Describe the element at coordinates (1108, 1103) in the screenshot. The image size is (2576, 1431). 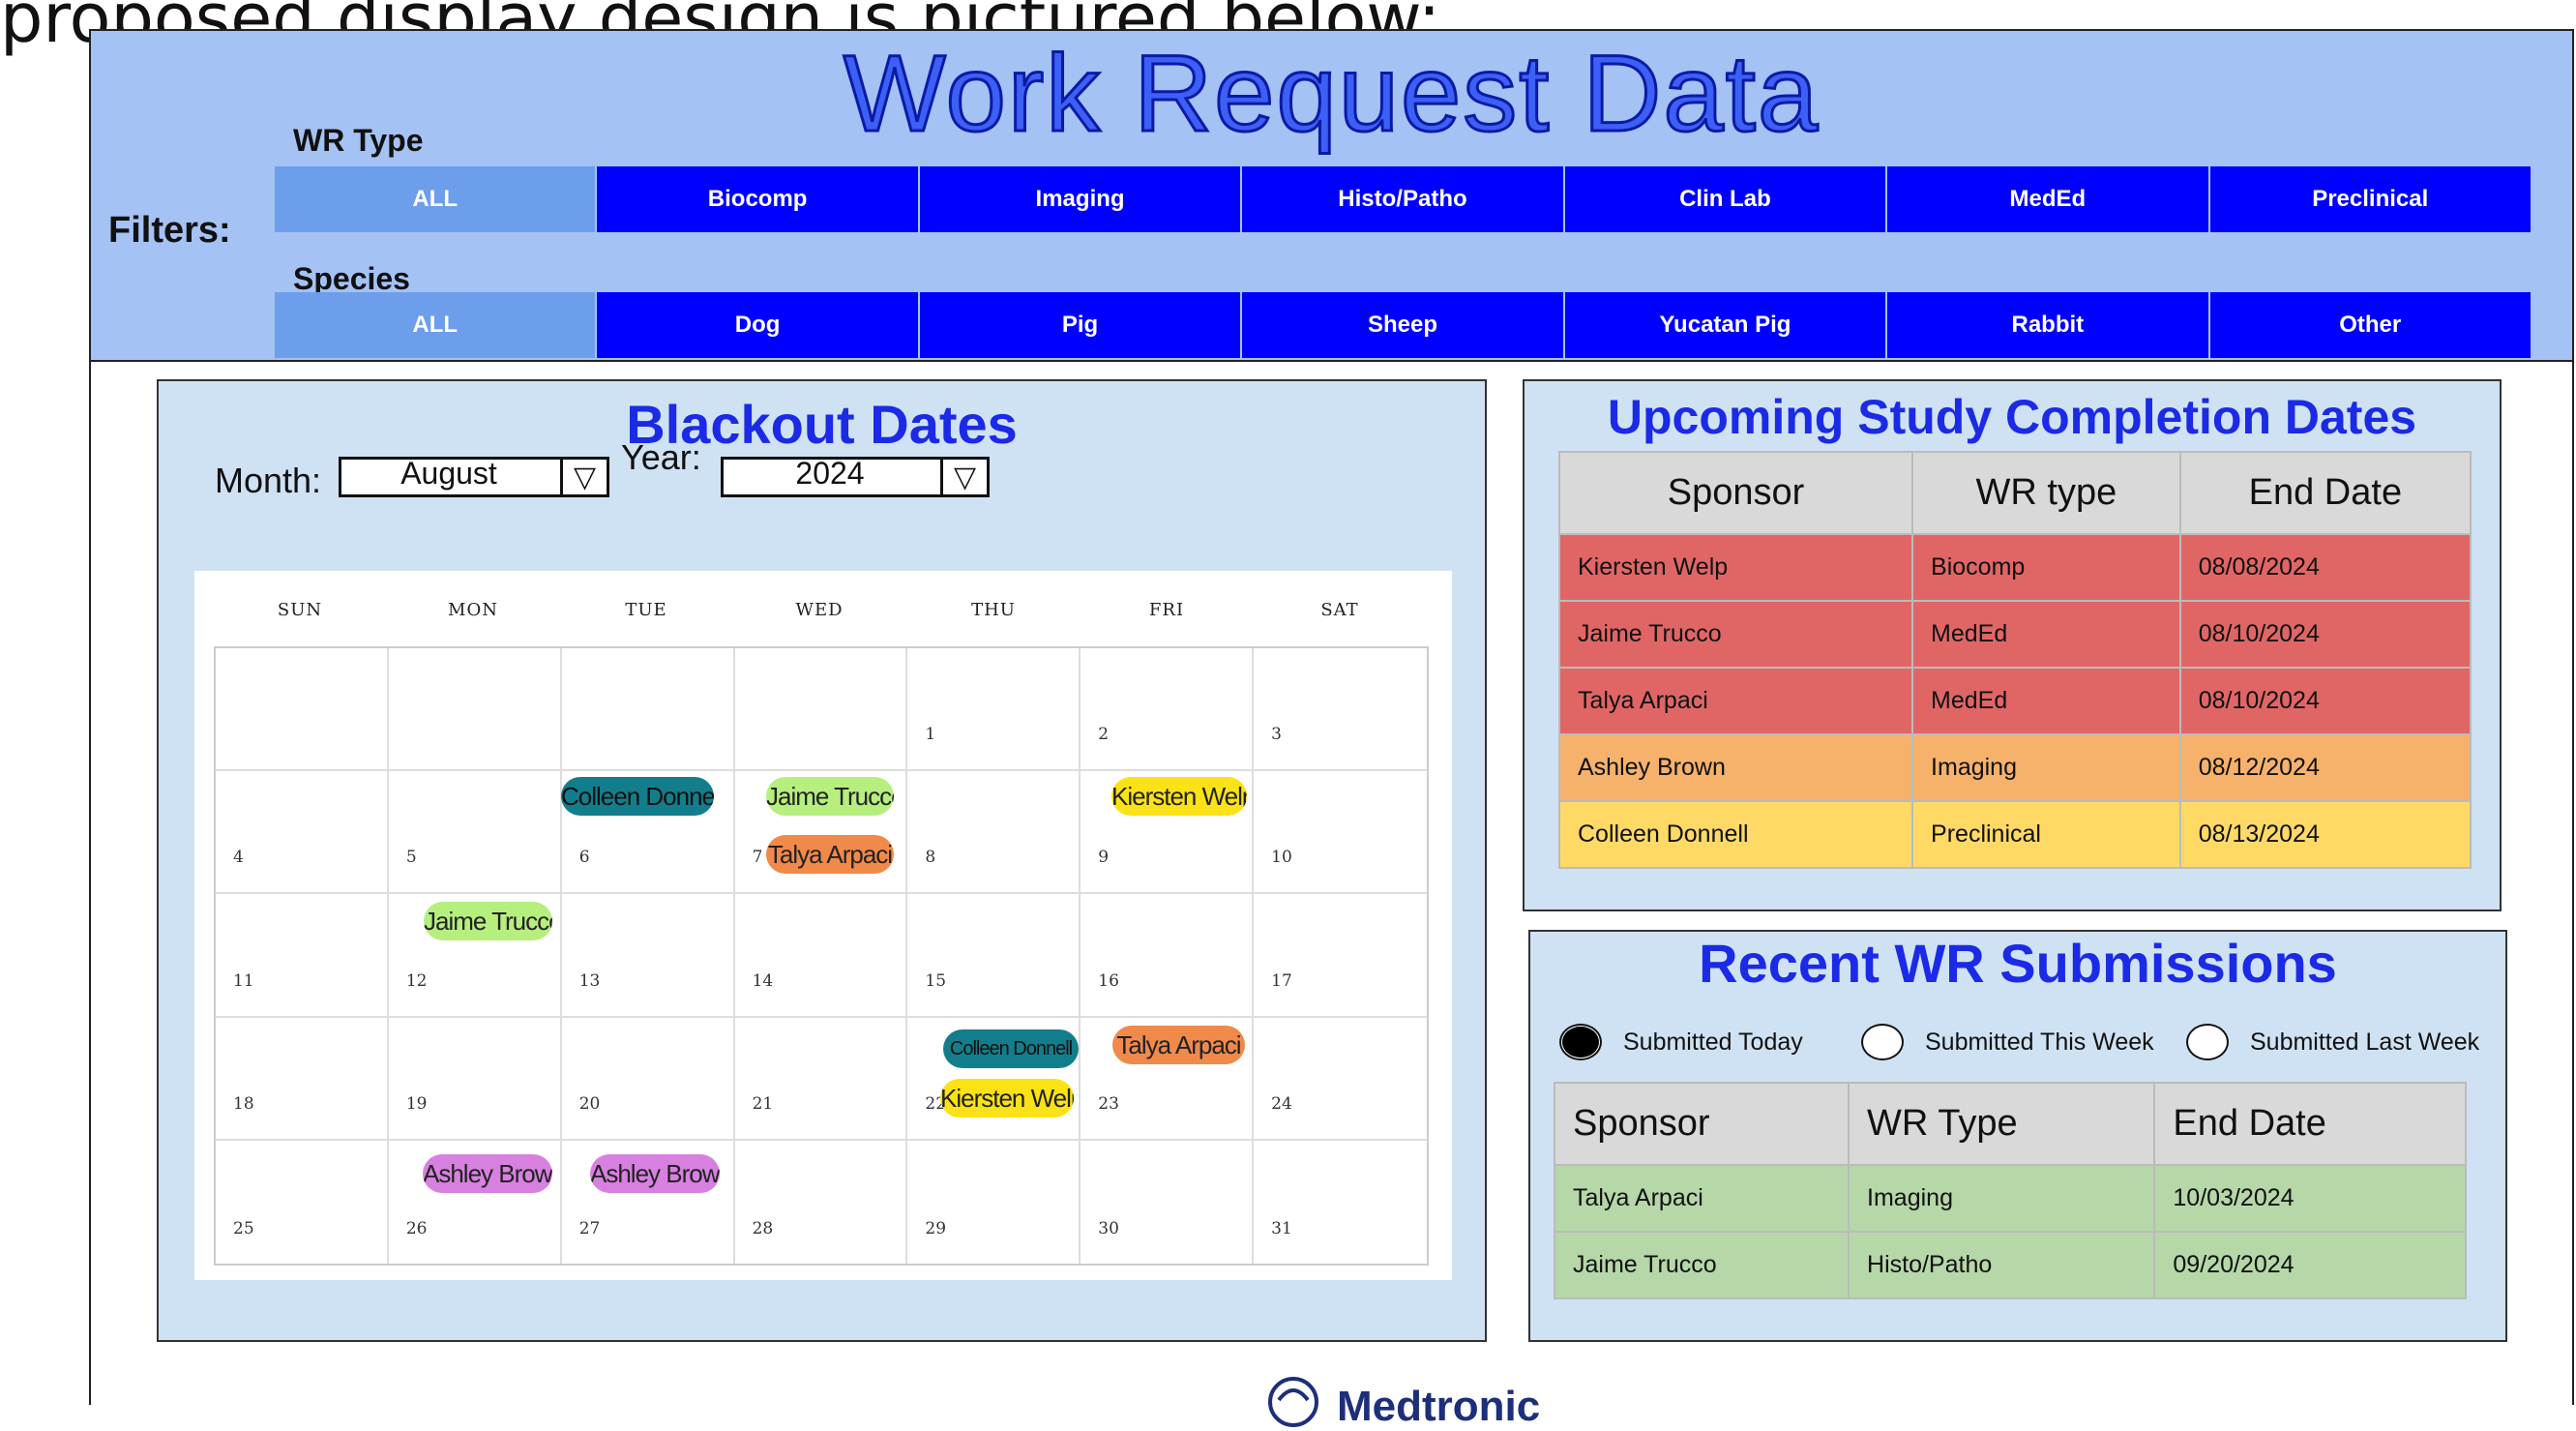
I see `calendar-day-number: 23` at that location.